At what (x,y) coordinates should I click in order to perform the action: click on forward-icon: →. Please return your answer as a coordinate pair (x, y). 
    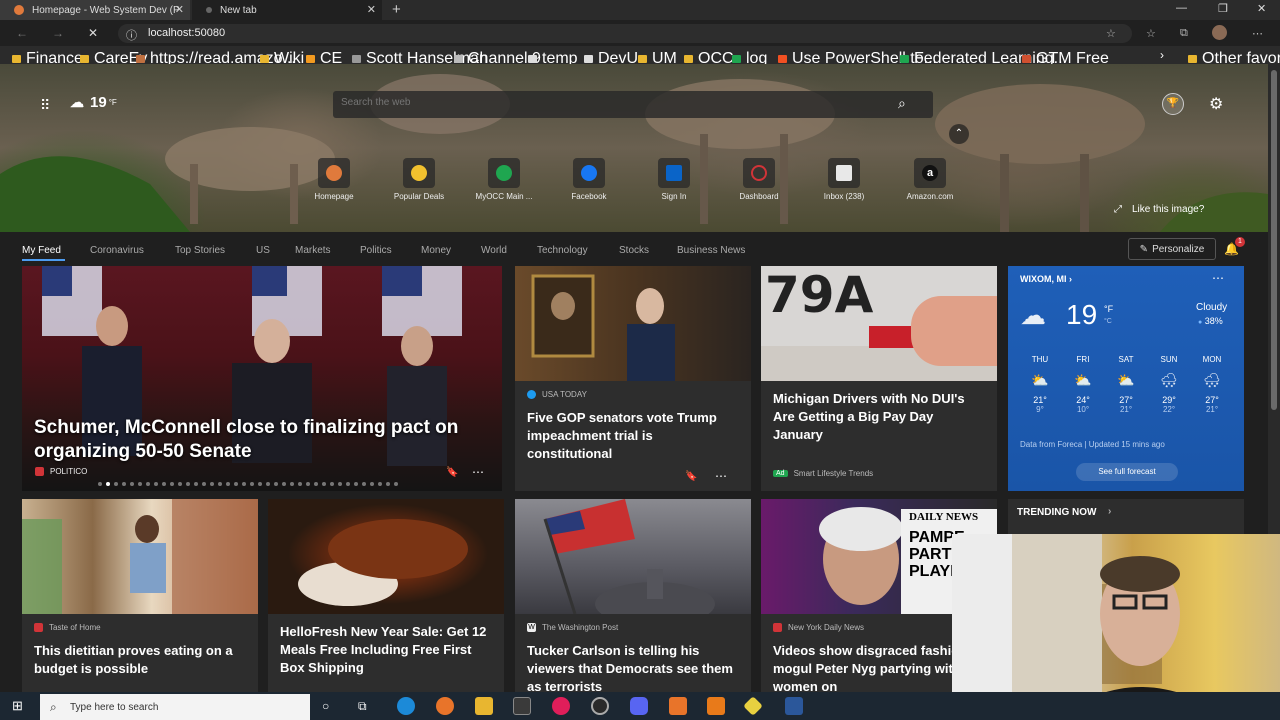
    Looking at the image, I should click on (58, 33).